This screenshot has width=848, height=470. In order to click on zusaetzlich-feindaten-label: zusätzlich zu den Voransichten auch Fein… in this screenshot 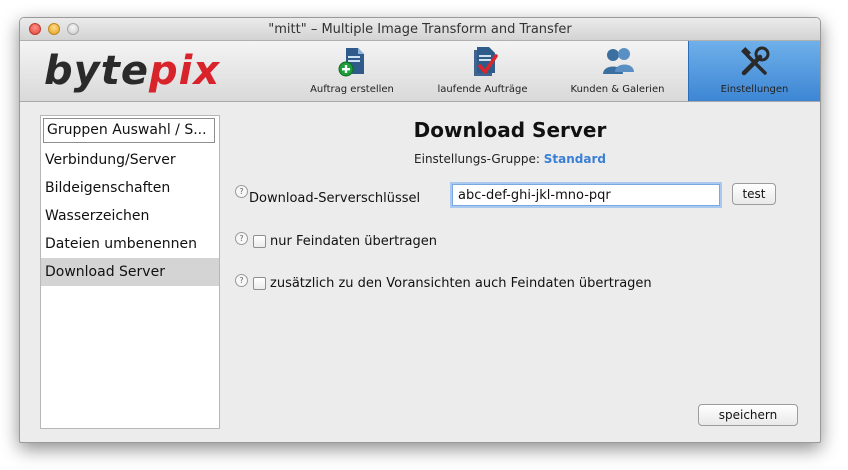, I will do `click(461, 283)`.